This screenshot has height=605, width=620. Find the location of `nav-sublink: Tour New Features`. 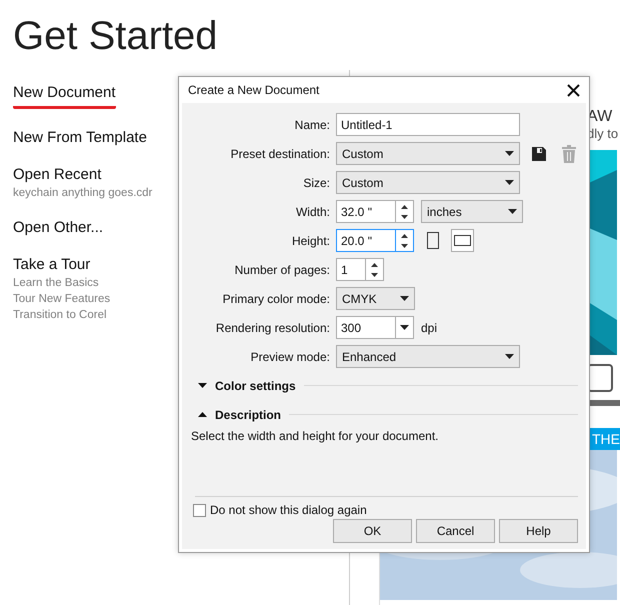

nav-sublink: Tour New Features is located at coordinates (61, 299).